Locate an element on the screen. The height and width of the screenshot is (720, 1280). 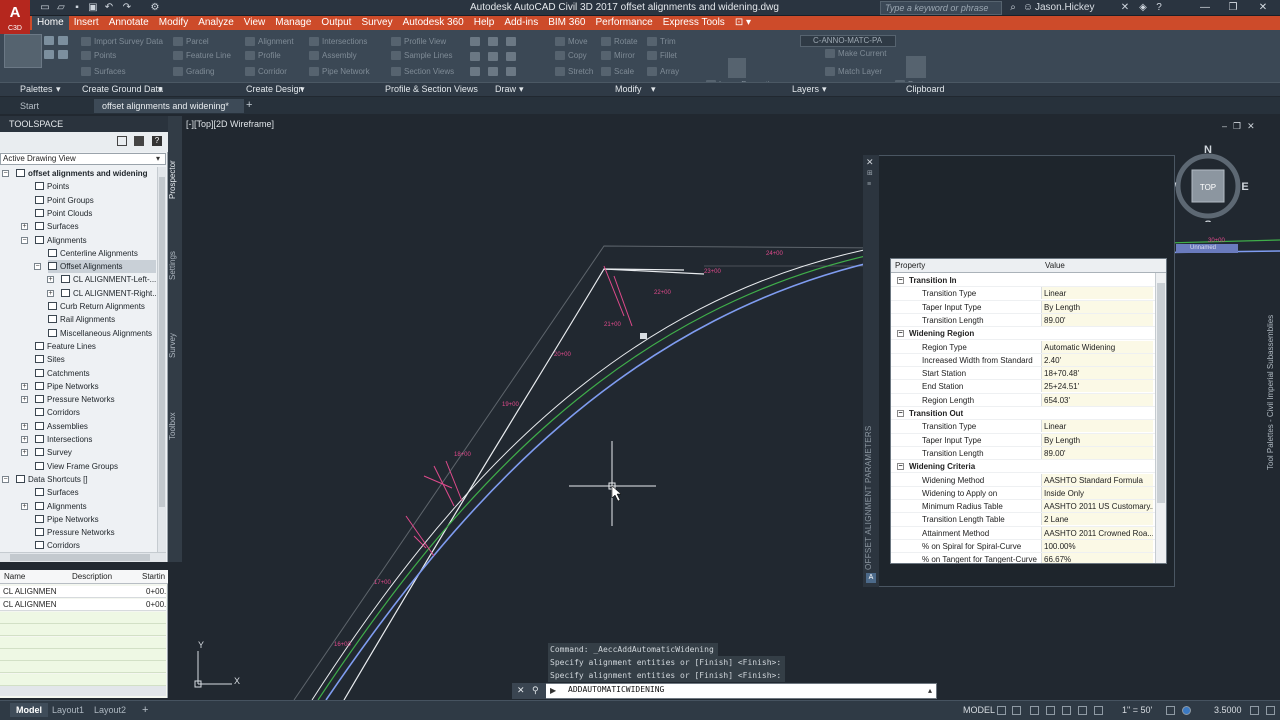
surfaces-button: Surfaces is located at coordinates (110, 72).